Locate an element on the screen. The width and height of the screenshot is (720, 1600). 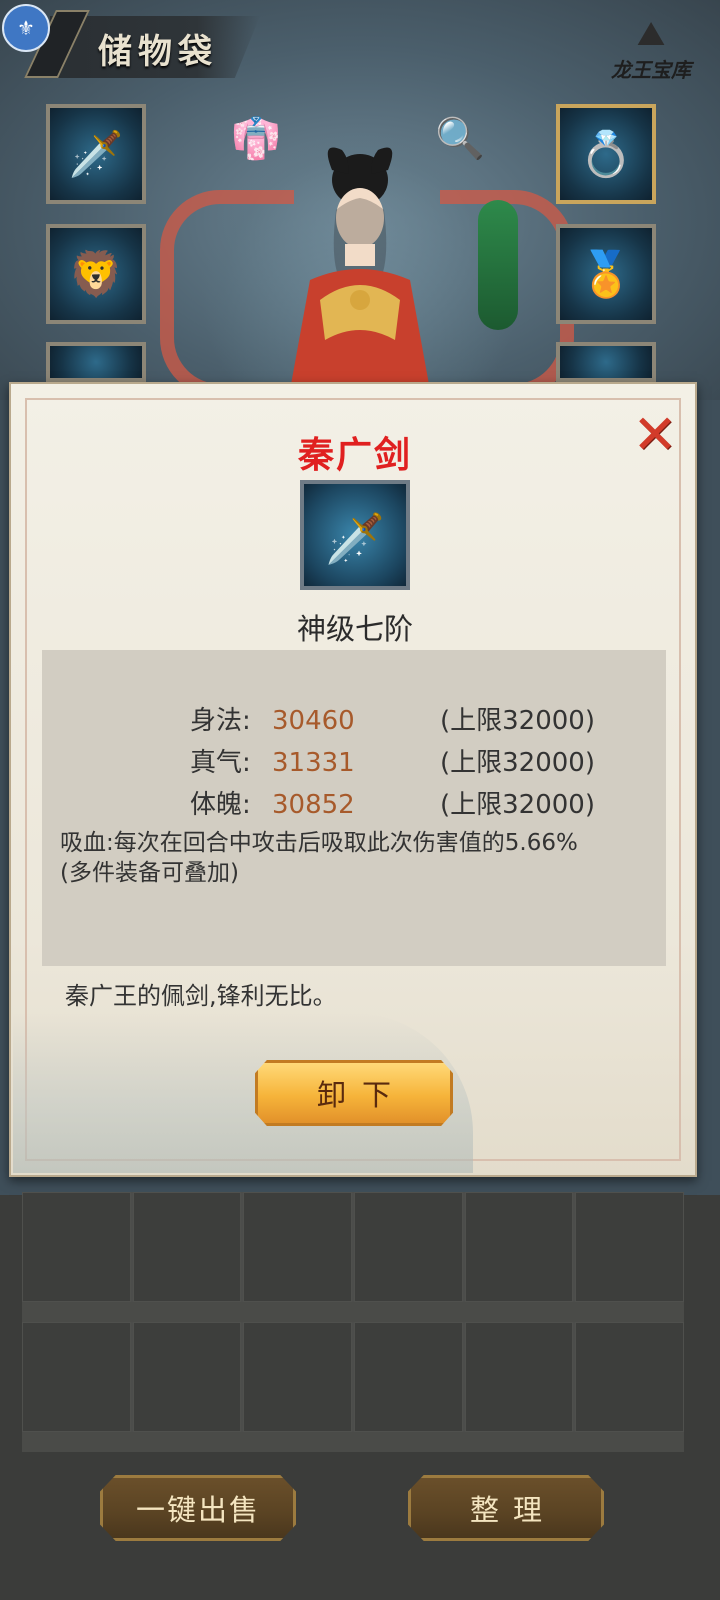
stat-value: 31331 is located at coordinates (313, 763).